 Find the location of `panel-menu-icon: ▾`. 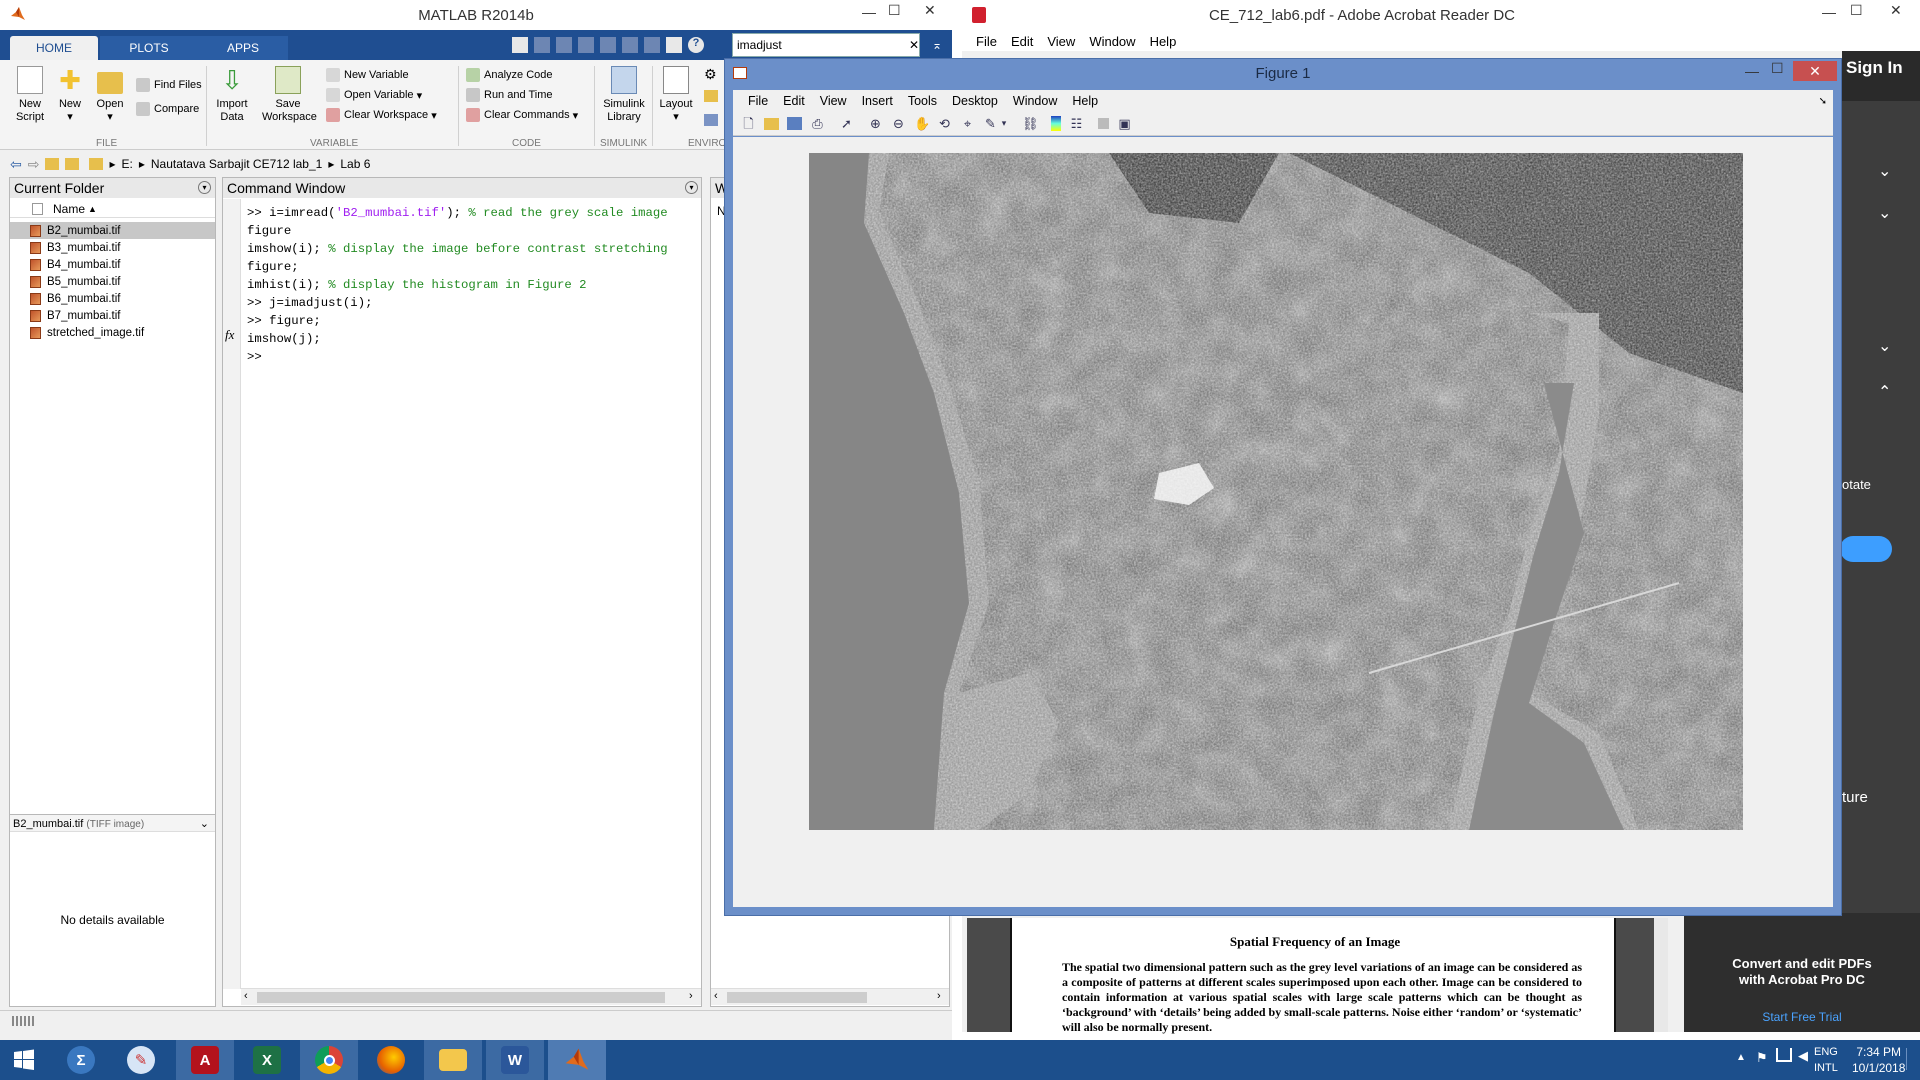

panel-menu-icon: ▾ is located at coordinates (204, 187).